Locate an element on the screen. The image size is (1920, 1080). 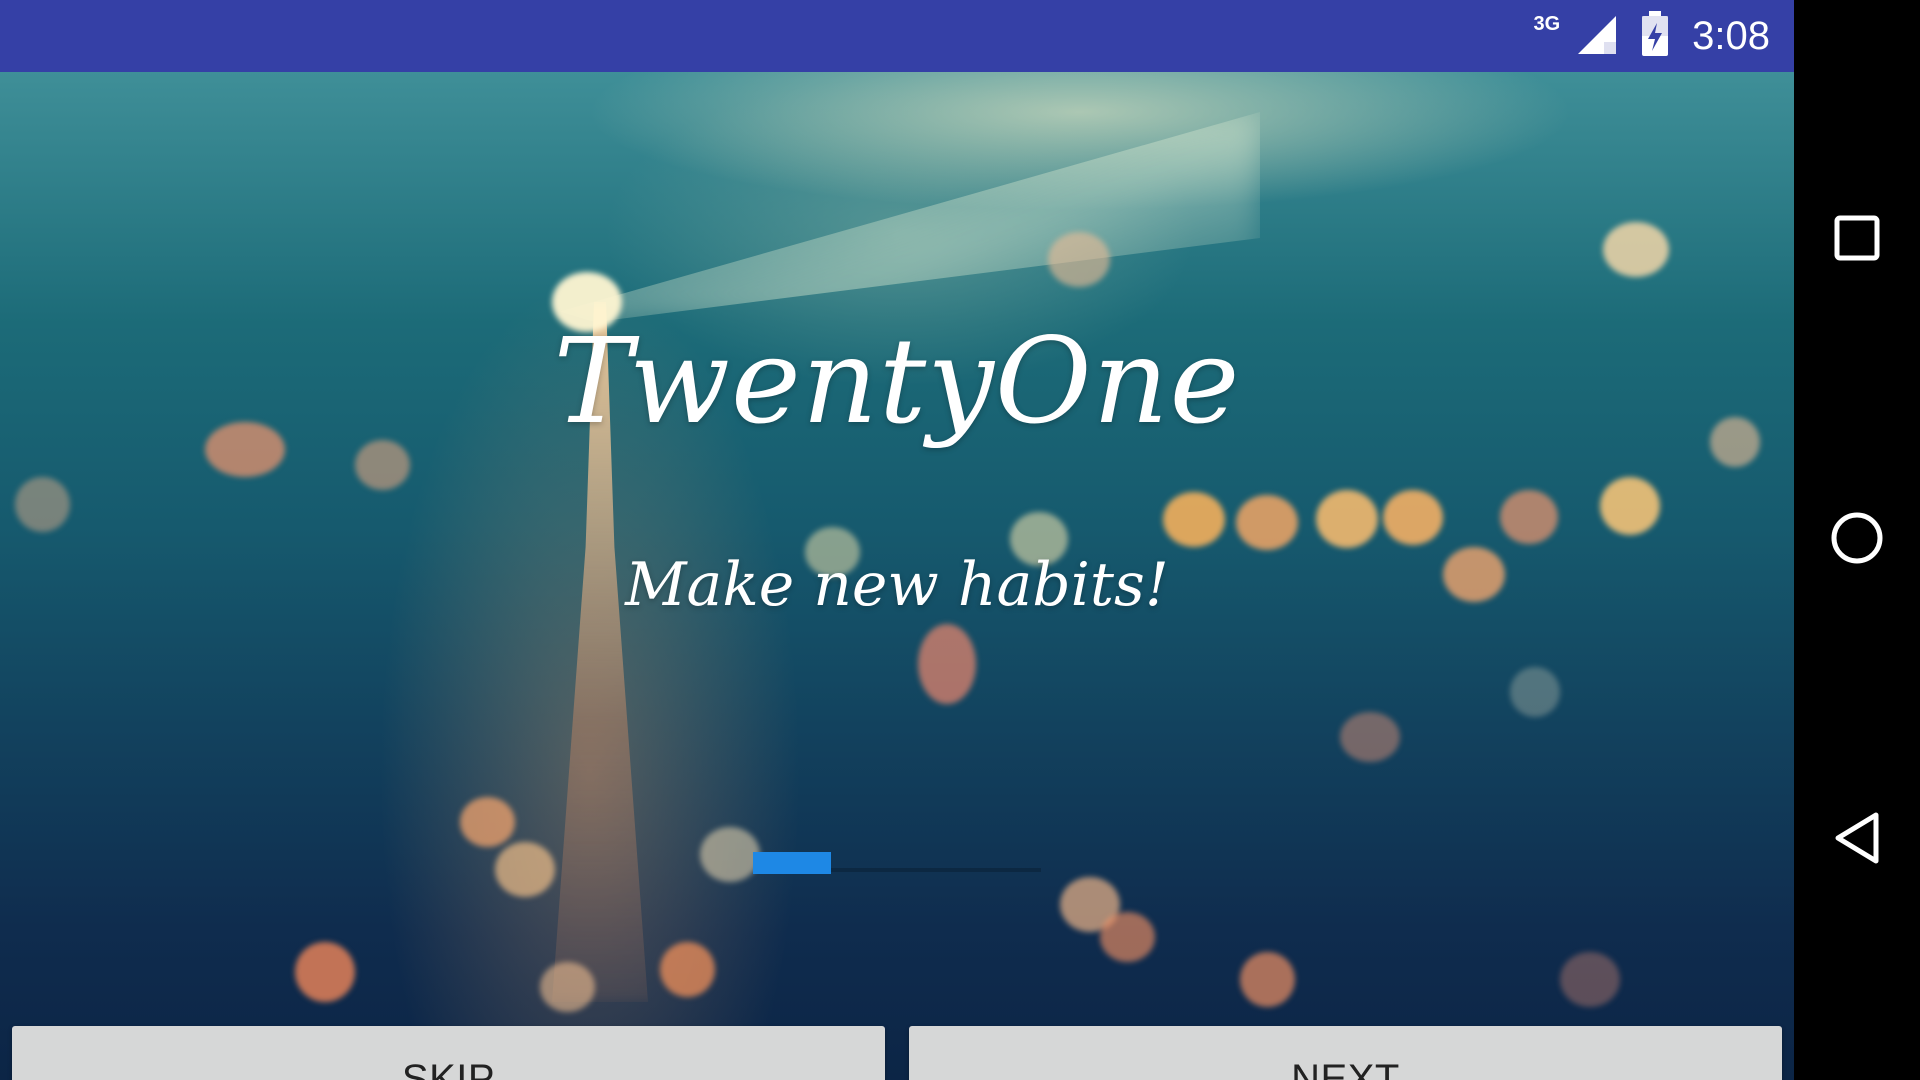
skip-button: SKIP is located at coordinates (448, 1053).